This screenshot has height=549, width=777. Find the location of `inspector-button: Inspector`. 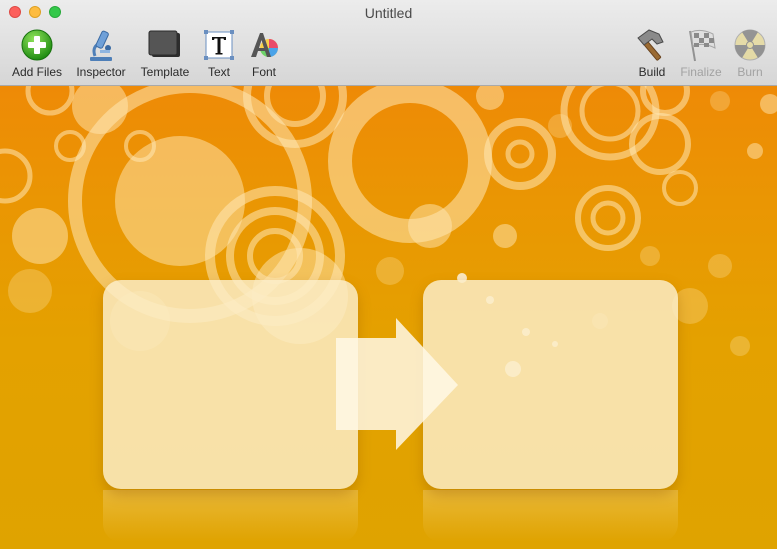

inspector-button: Inspector is located at coordinates (101, 54).